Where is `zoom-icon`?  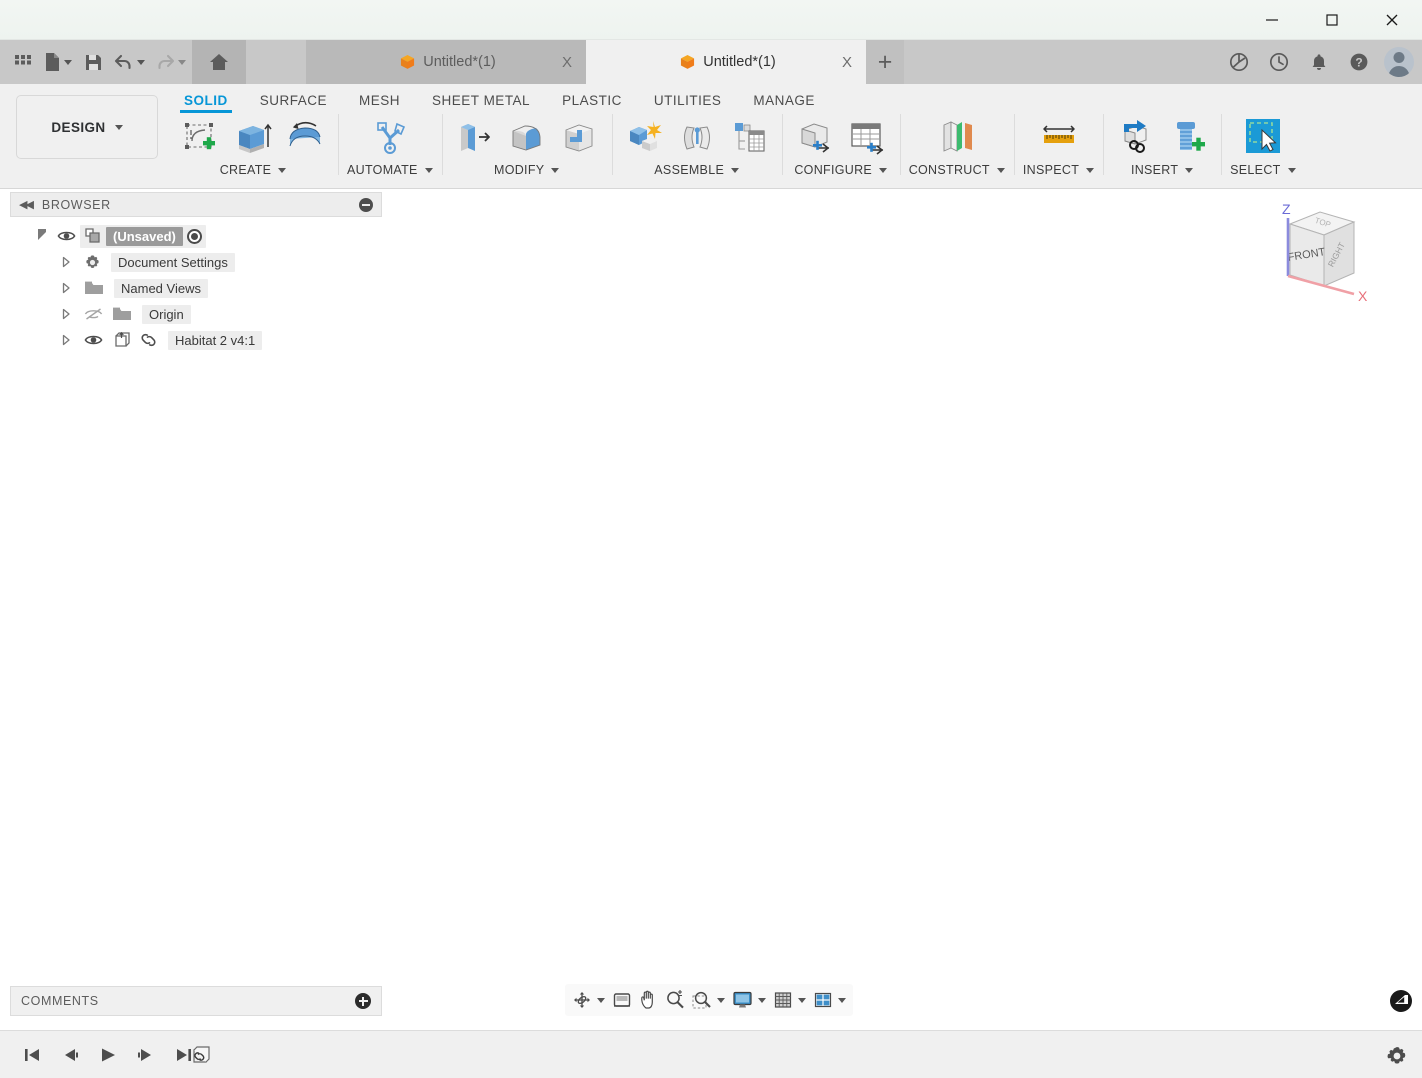
zoom-icon is located at coordinates (675, 1000).